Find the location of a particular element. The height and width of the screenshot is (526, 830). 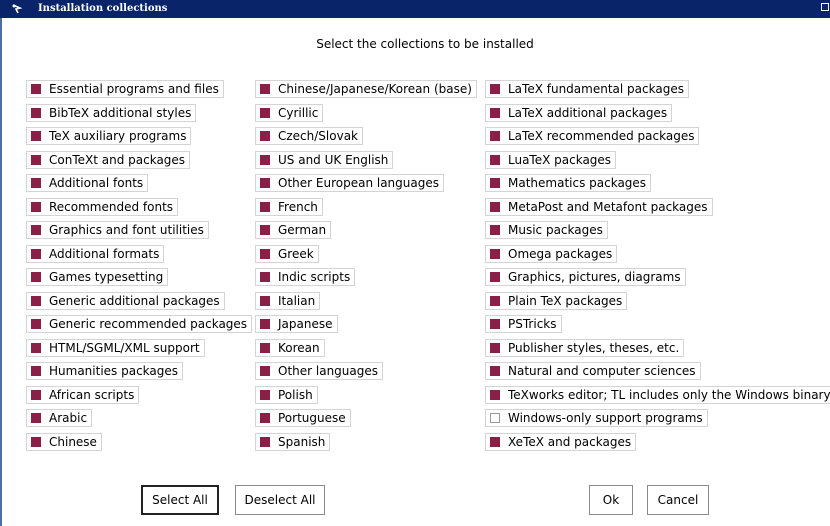

collection-checkbox: PSTricks is located at coordinates (523, 324).